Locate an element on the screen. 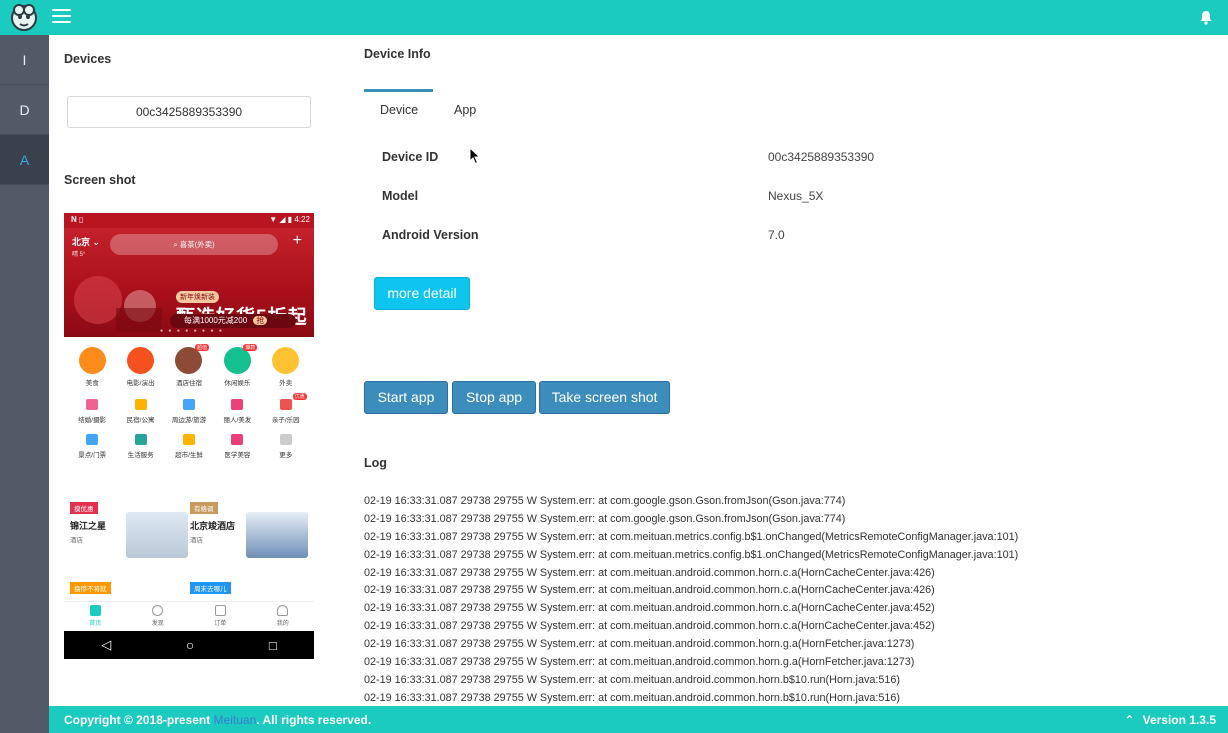  phone-tab-home: 首页 is located at coordinates (95, 616).